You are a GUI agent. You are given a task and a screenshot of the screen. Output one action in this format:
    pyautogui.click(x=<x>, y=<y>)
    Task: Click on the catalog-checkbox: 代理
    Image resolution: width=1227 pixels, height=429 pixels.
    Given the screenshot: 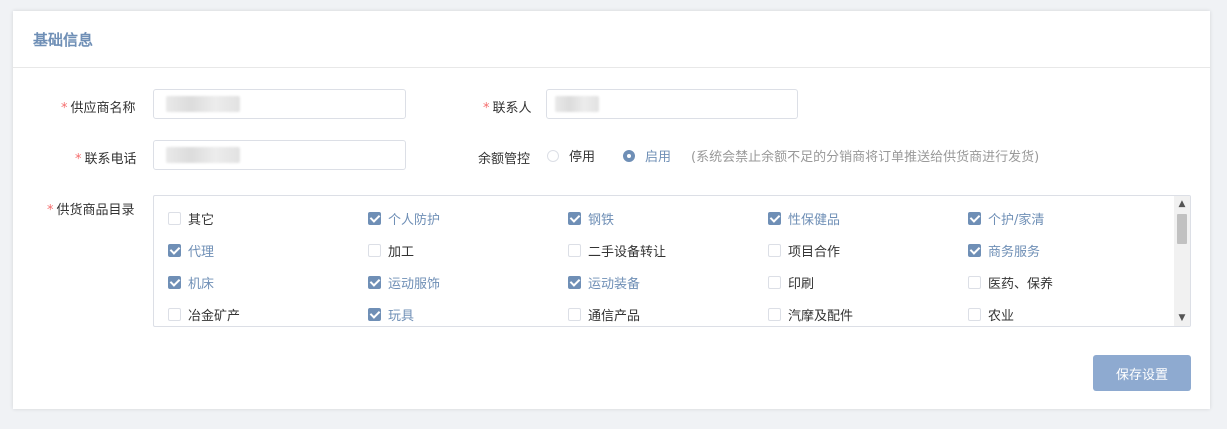 What is the action you would take?
    pyautogui.click(x=268, y=250)
    